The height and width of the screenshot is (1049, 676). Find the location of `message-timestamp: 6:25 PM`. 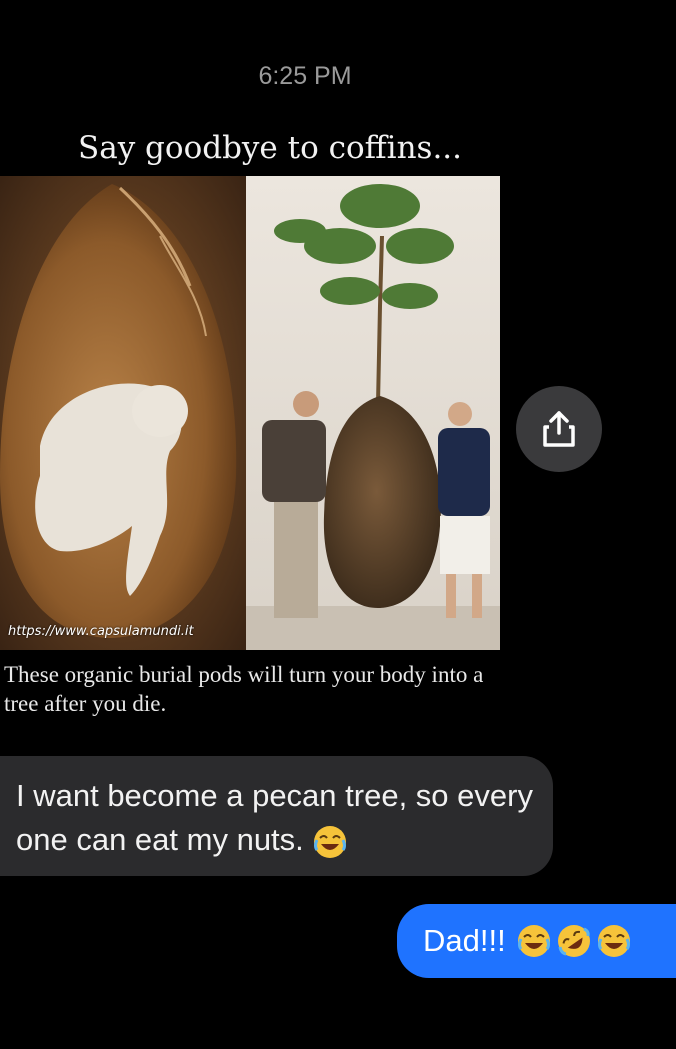

message-timestamp: 6:25 PM is located at coordinates (305, 76).